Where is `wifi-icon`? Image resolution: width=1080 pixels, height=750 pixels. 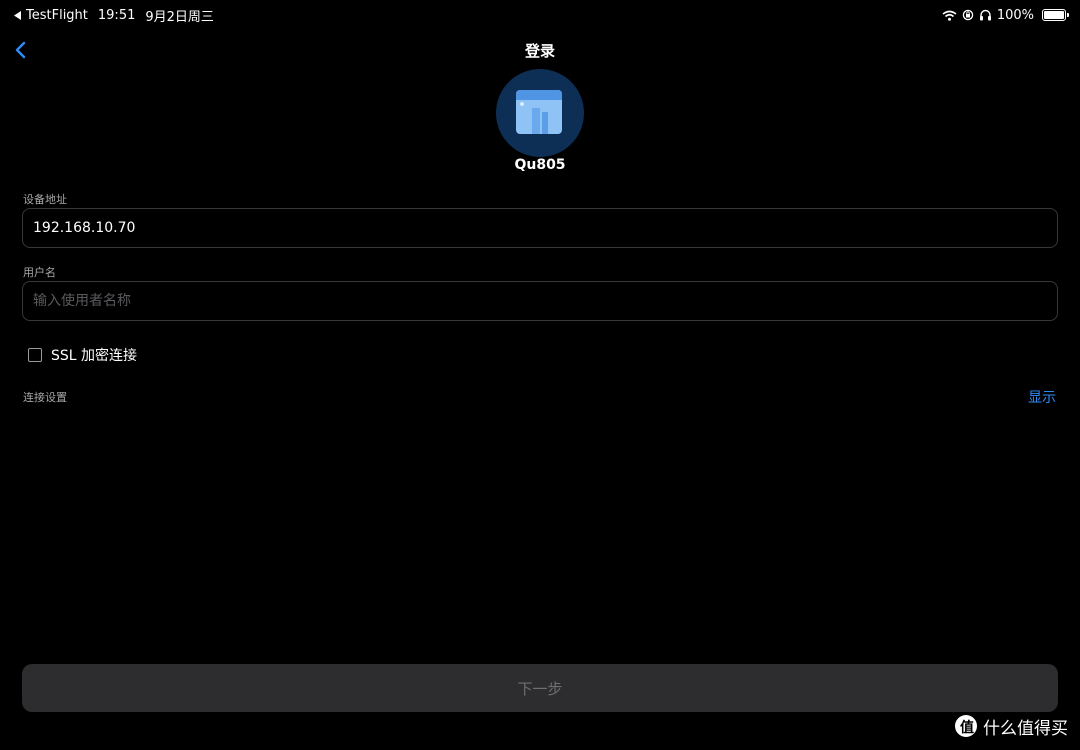
wifi-icon is located at coordinates (949, 15).